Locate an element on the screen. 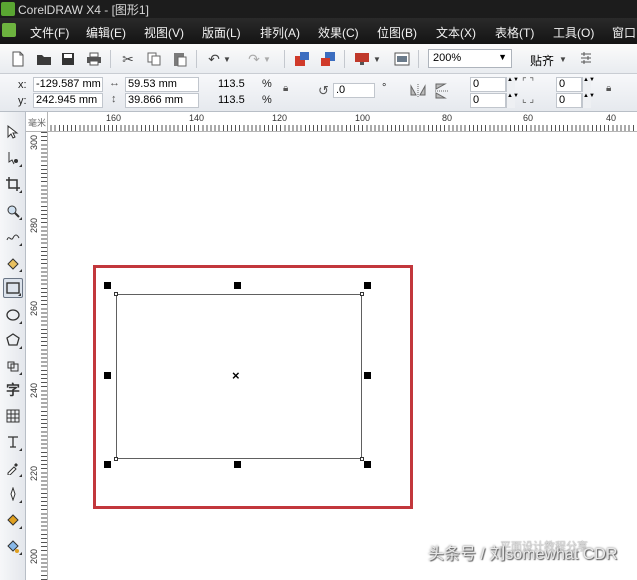  zoom-tool-icon is located at coordinates (13, 211).